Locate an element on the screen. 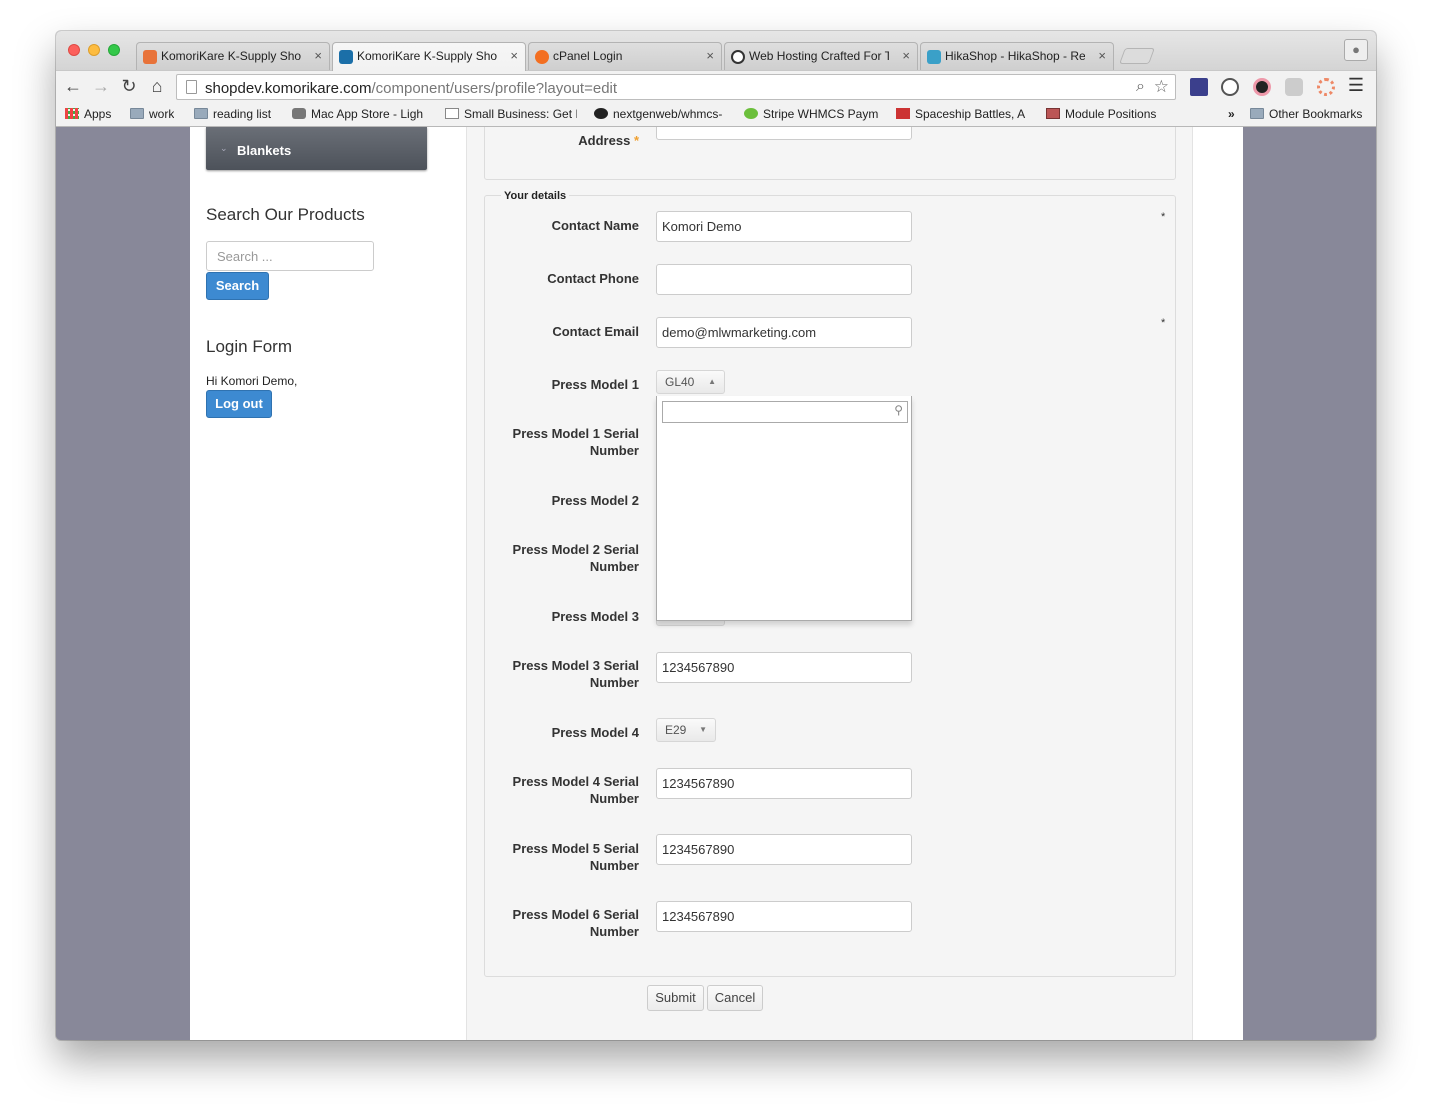  joomla-favicon-icon is located at coordinates (150, 57).